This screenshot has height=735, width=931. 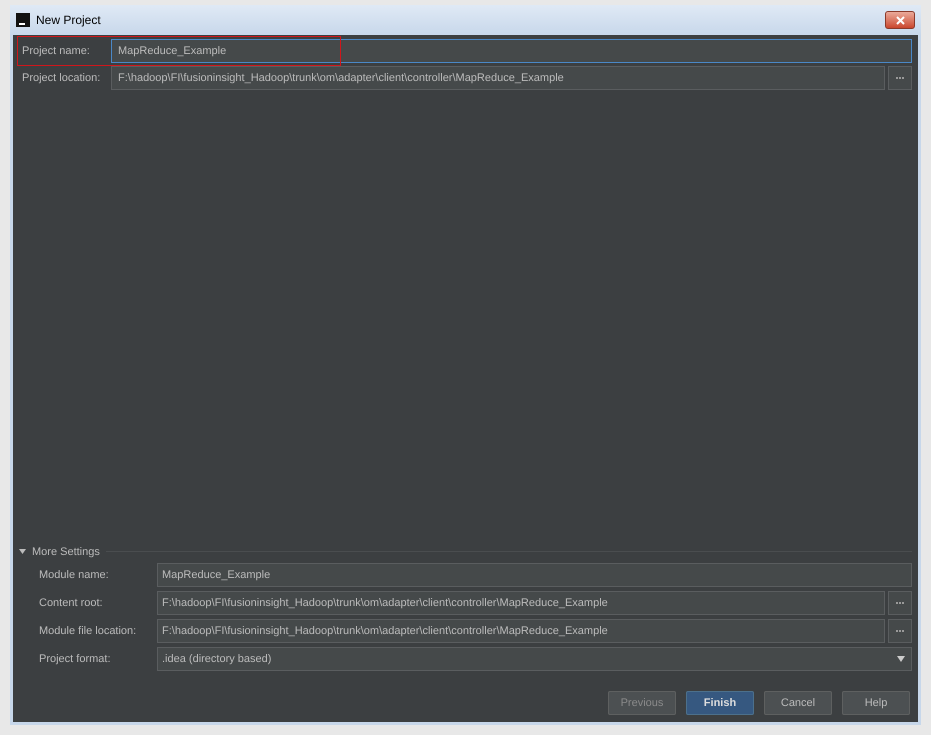 What do you see at coordinates (88, 631) in the screenshot?
I see `field-label: Module file location:` at bounding box center [88, 631].